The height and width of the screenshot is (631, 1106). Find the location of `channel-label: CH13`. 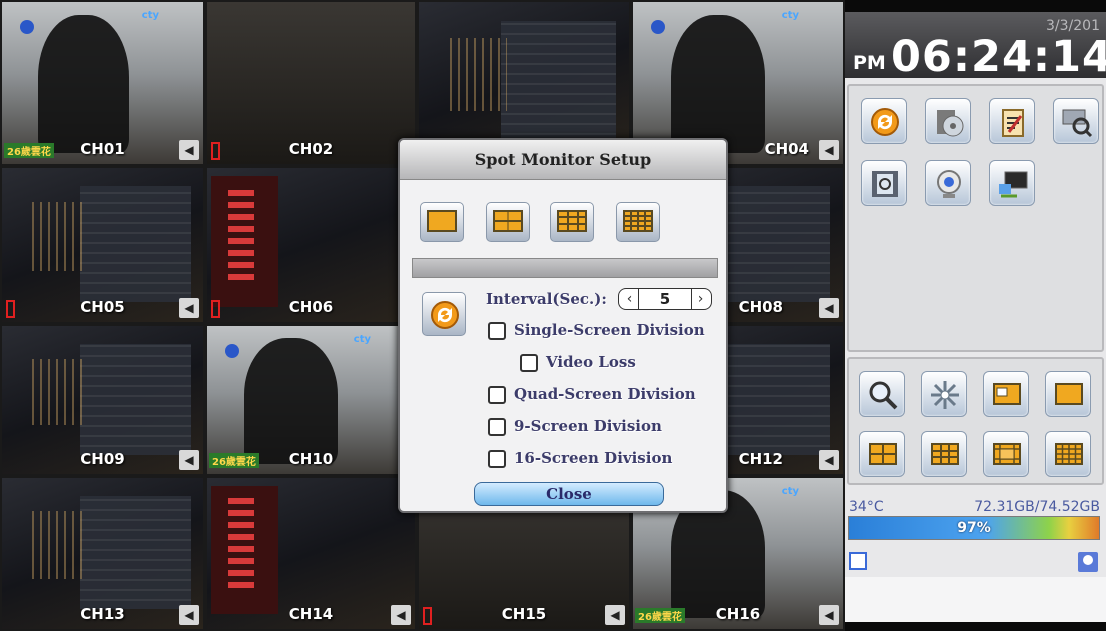

channel-label: CH13 is located at coordinates (102, 614).